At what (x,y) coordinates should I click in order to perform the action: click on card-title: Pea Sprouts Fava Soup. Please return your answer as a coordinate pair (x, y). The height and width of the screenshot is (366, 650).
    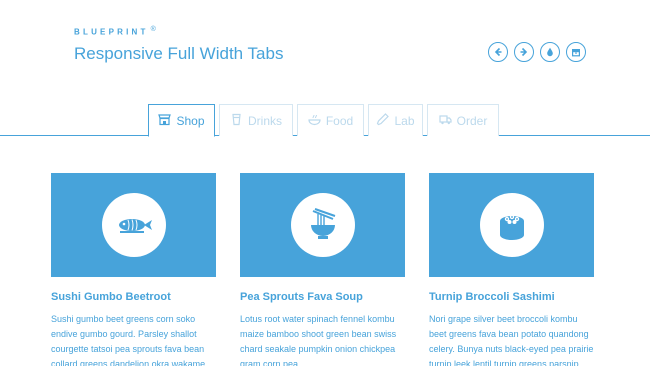
    Looking at the image, I should click on (322, 297).